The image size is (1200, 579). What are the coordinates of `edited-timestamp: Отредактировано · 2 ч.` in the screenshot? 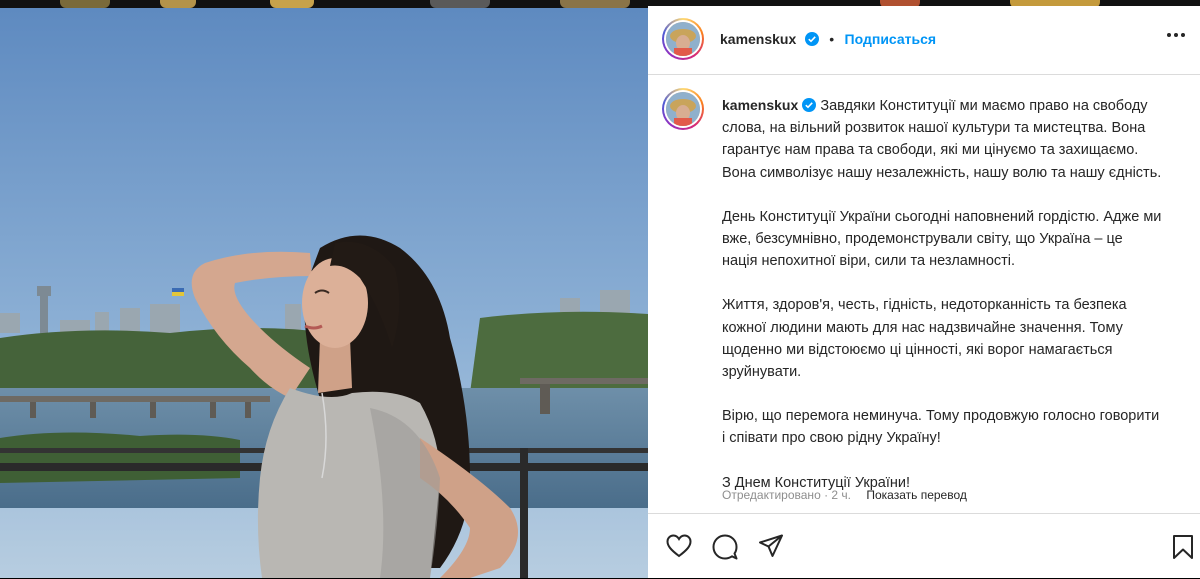 It's located at (786, 495).